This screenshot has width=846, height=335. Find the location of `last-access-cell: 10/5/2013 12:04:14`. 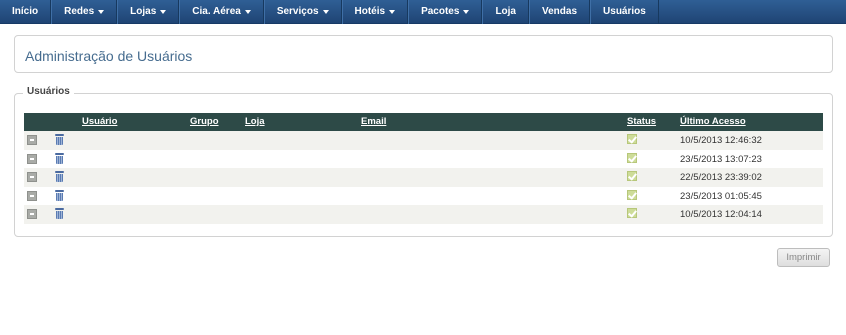

last-access-cell: 10/5/2013 12:04:14 is located at coordinates (721, 214).